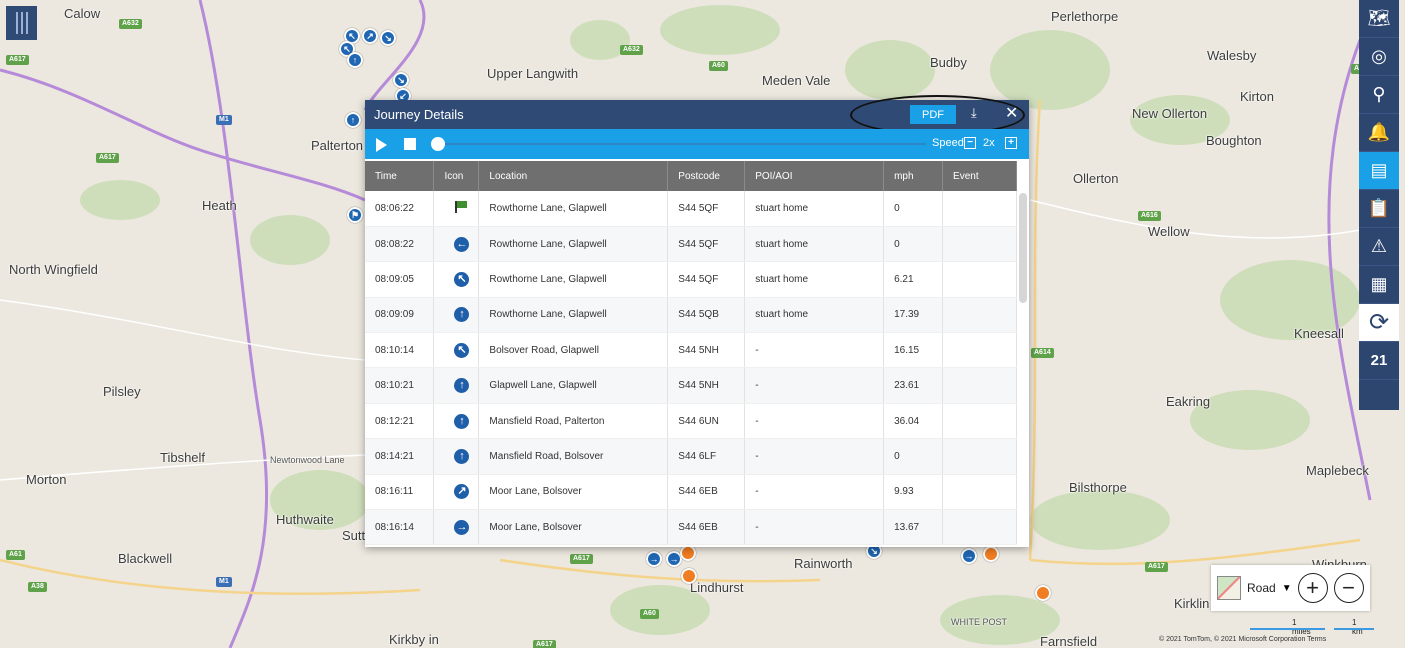 The height and width of the screenshot is (648, 1405). What do you see at coordinates (456, 176) in the screenshot?
I see `column-header-icon: Icon` at bounding box center [456, 176].